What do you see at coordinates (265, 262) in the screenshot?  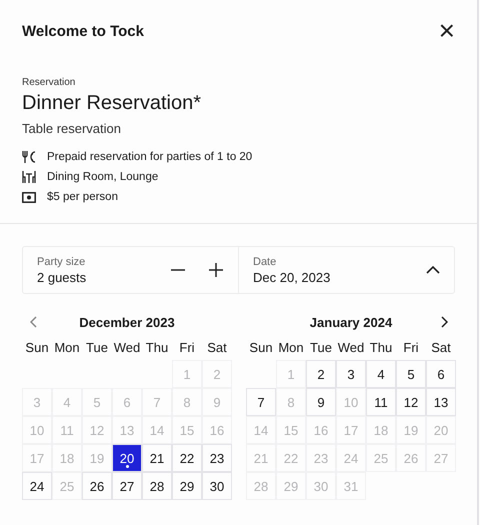 I see `field-label: Date` at bounding box center [265, 262].